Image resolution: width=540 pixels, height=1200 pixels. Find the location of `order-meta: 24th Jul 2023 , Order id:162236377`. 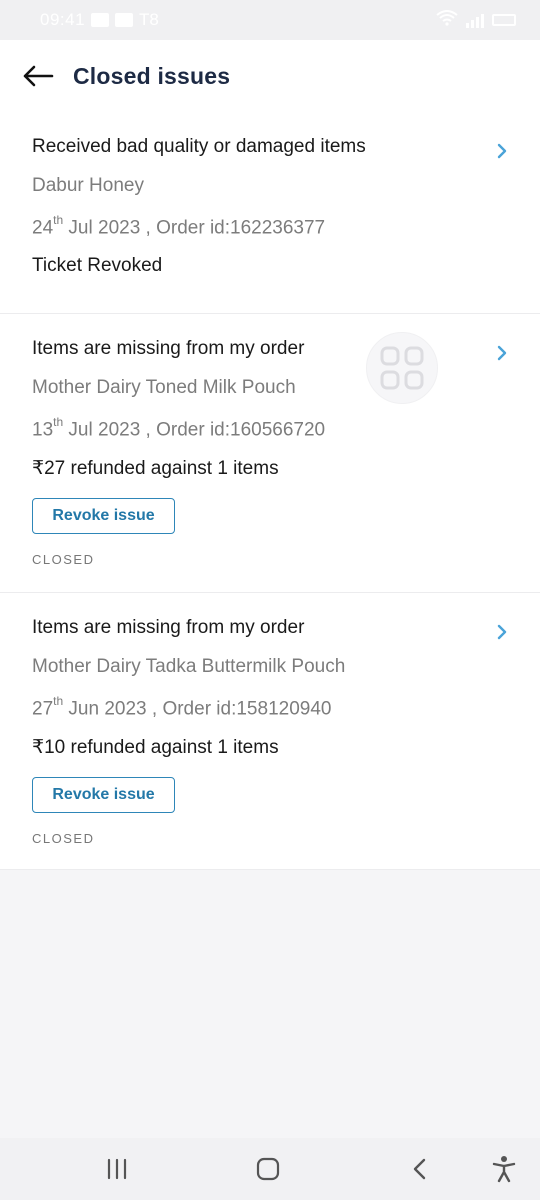

order-meta: 24th Jul 2023 , Order id:162236377 is located at coordinates (179, 226).